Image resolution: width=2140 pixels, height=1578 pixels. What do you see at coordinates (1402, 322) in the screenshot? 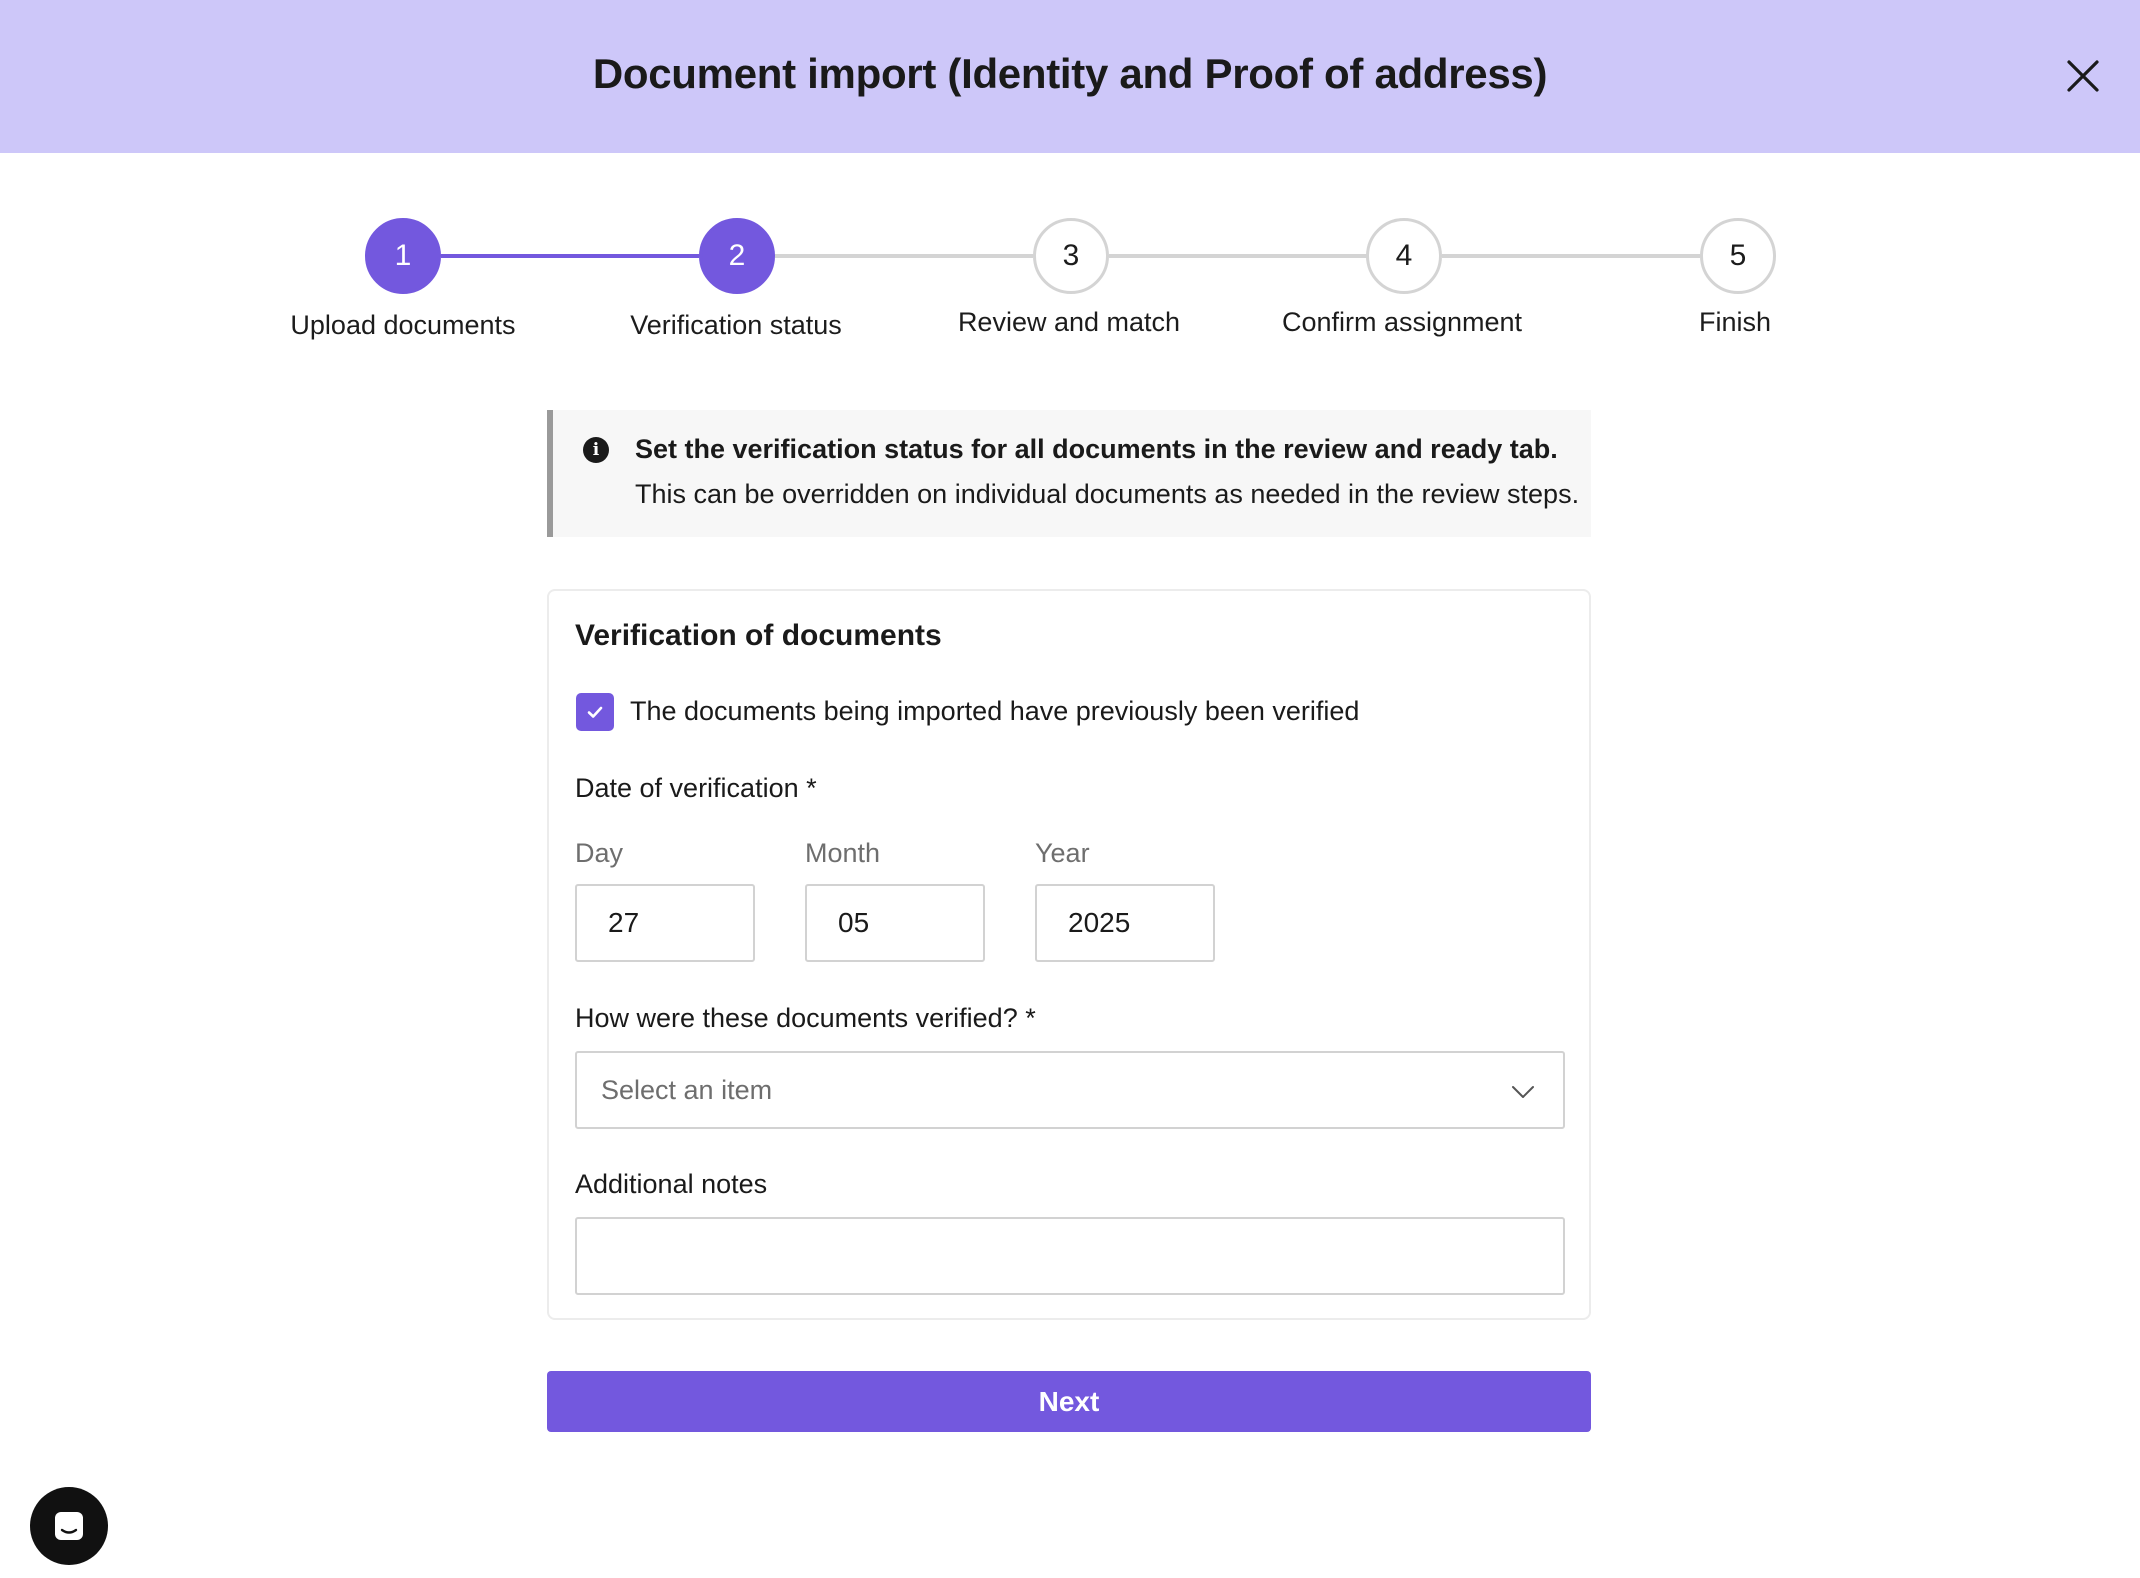
I see `step-4-label: Confirm assignment` at bounding box center [1402, 322].